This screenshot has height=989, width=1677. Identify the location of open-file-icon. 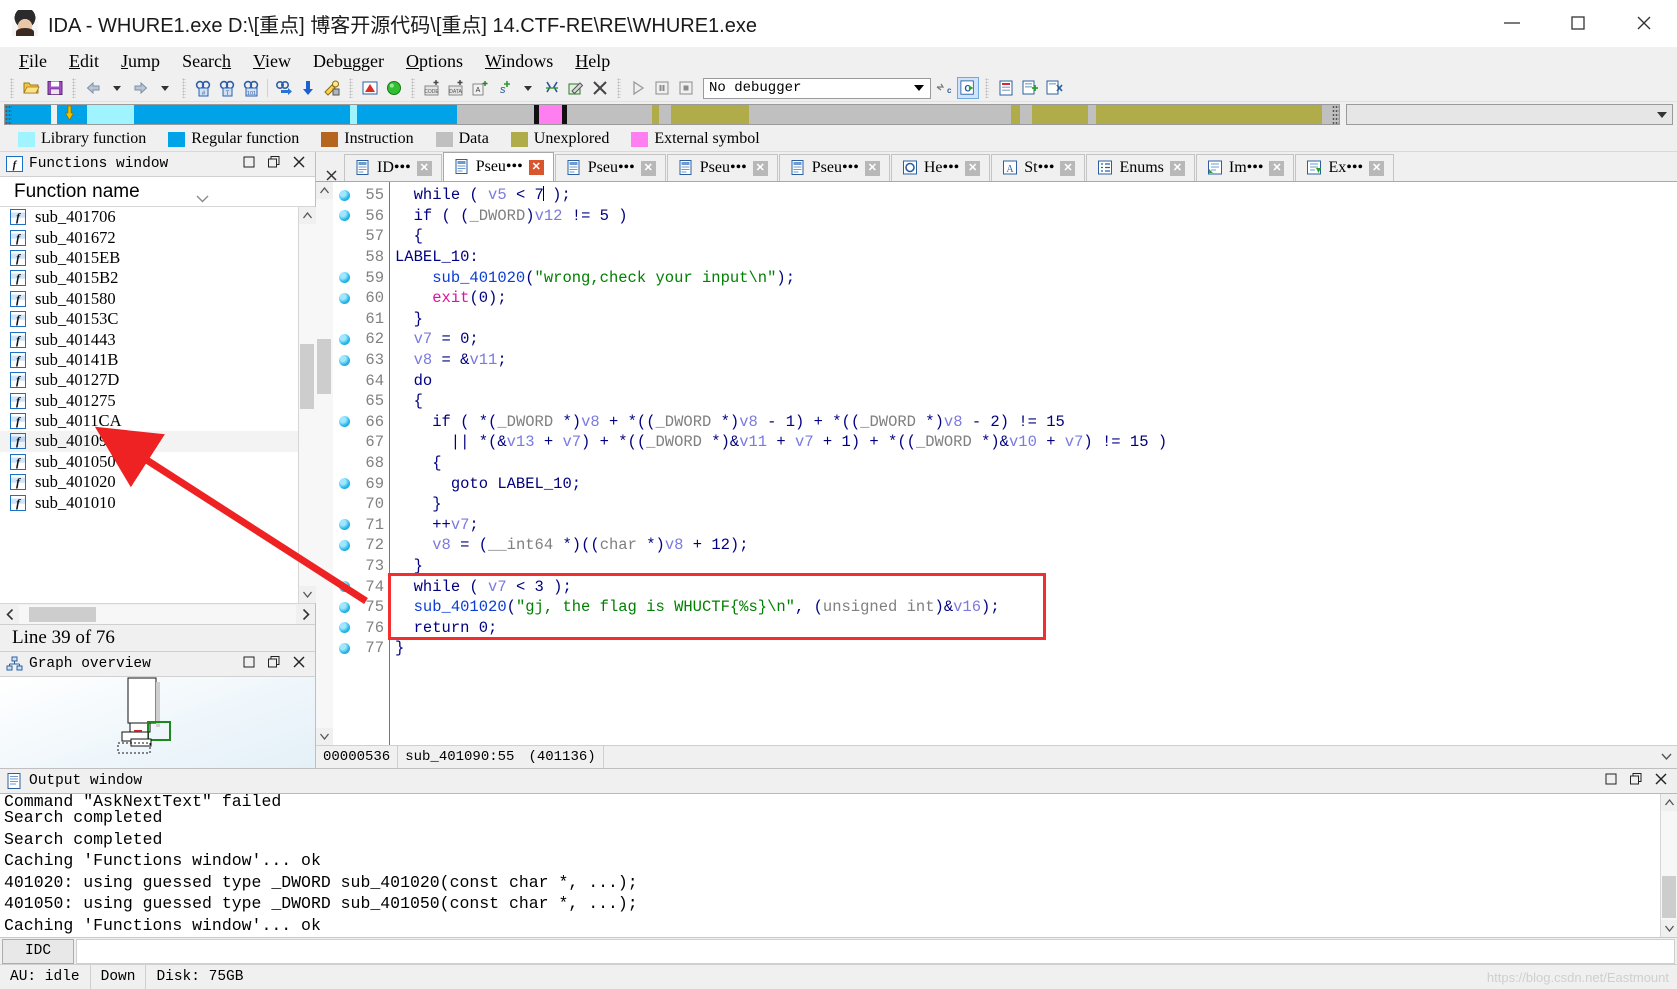
(31, 88).